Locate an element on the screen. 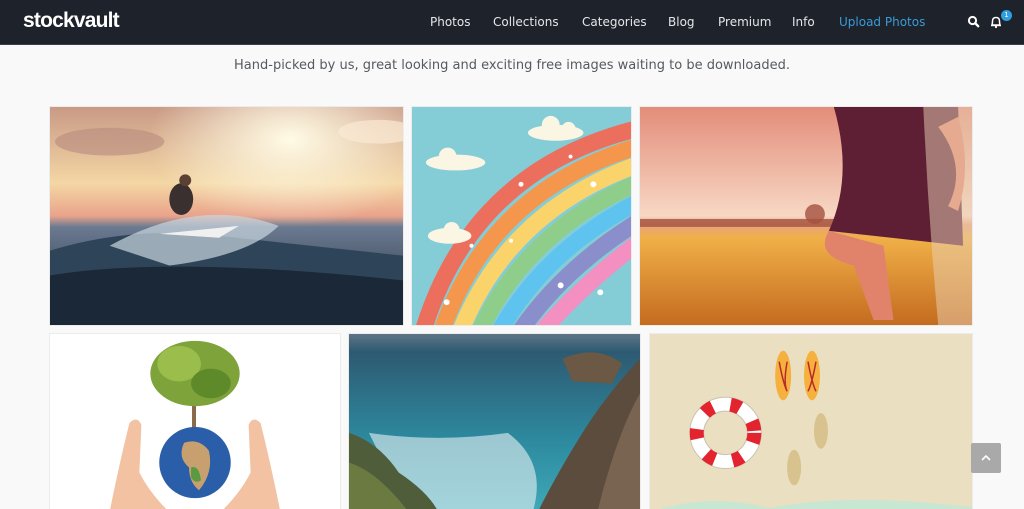  search-icon is located at coordinates (974, 22).